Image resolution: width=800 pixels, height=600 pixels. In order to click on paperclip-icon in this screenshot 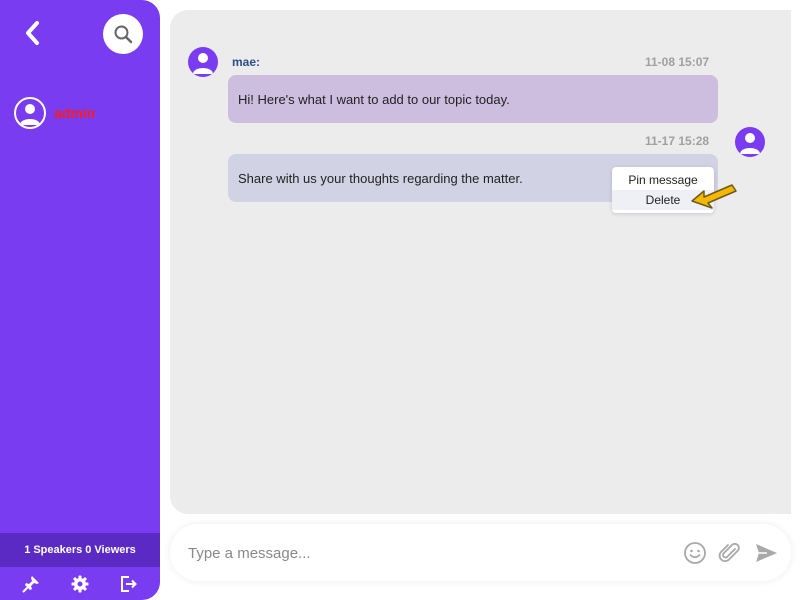, I will do `click(729, 552)`.